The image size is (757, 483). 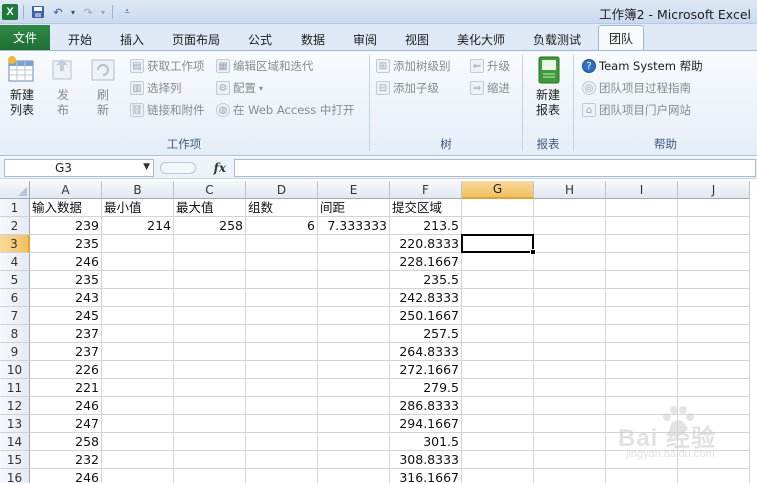 What do you see at coordinates (426, 208) in the screenshot?
I see `cell-f1: 提交区域` at bounding box center [426, 208].